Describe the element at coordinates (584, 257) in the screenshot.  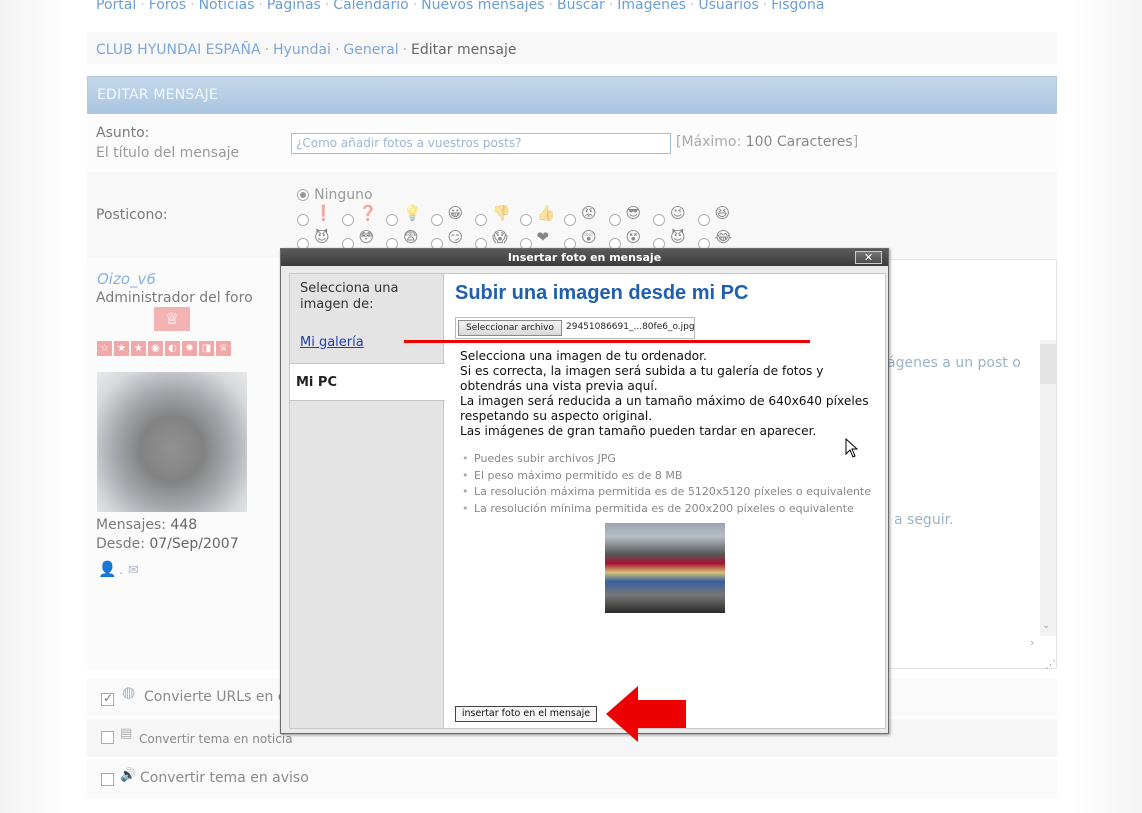
I see `dialog-title: Insertar foto en mensaje` at that location.